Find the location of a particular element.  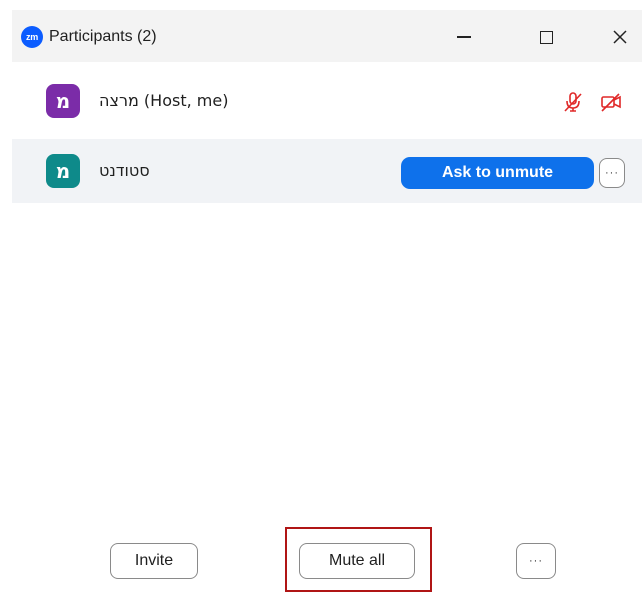

maximize-icon is located at coordinates (546, 37).